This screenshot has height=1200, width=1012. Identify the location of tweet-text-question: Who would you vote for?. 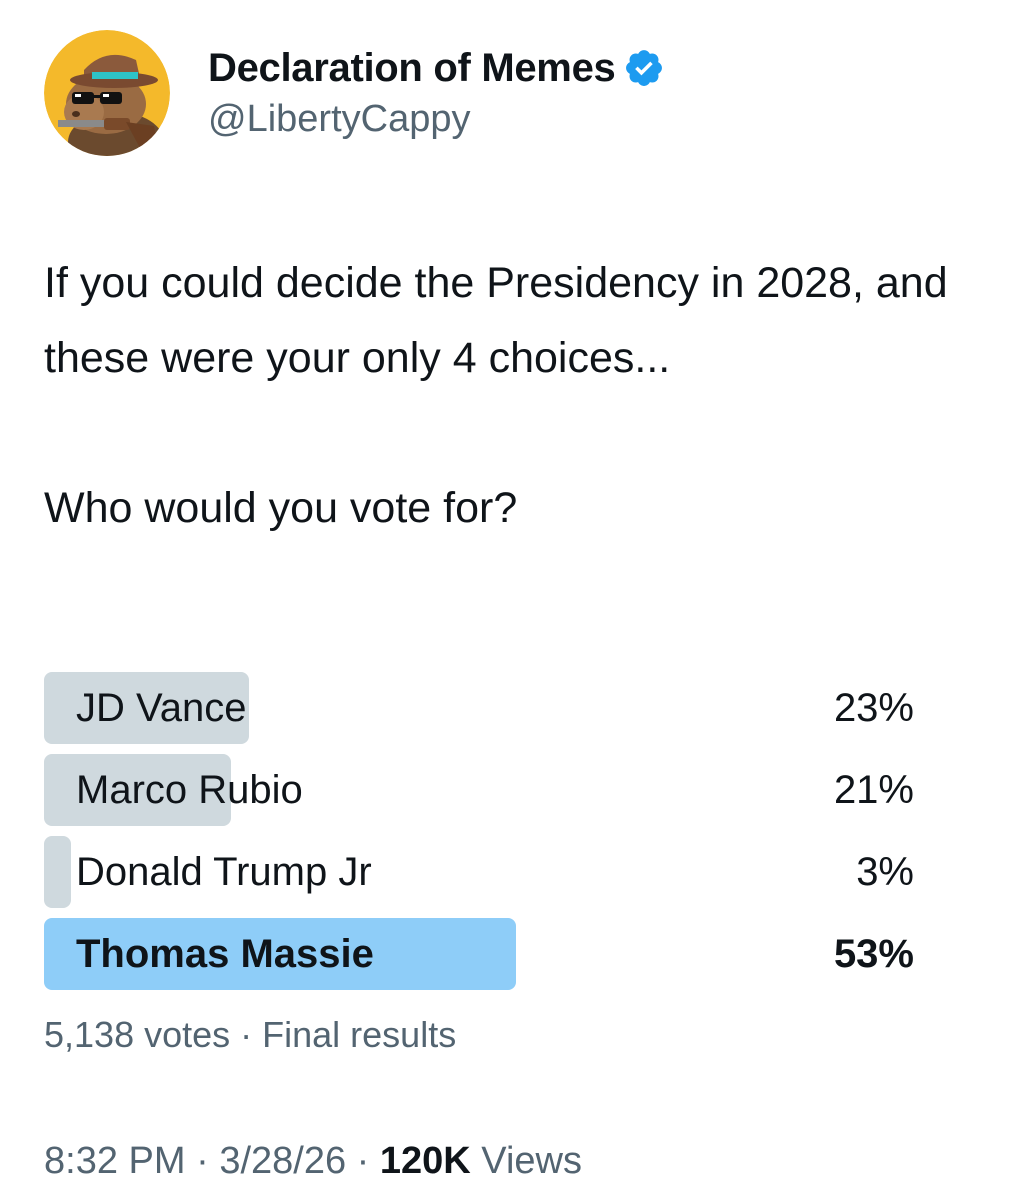
(281, 508).